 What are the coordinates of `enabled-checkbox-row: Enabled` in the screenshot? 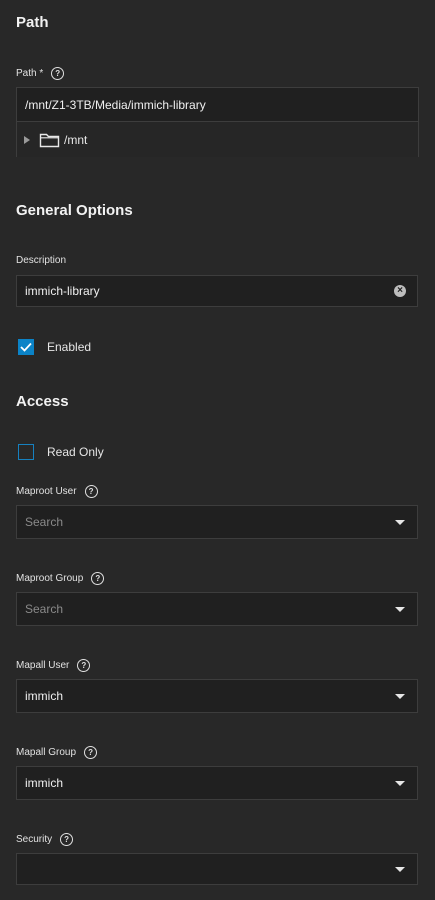 It's located at (54, 347).